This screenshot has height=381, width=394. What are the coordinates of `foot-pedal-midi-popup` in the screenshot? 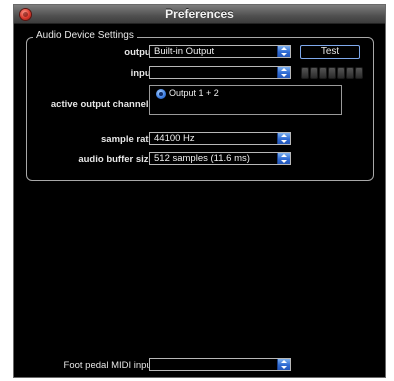 It's located at (220, 364).